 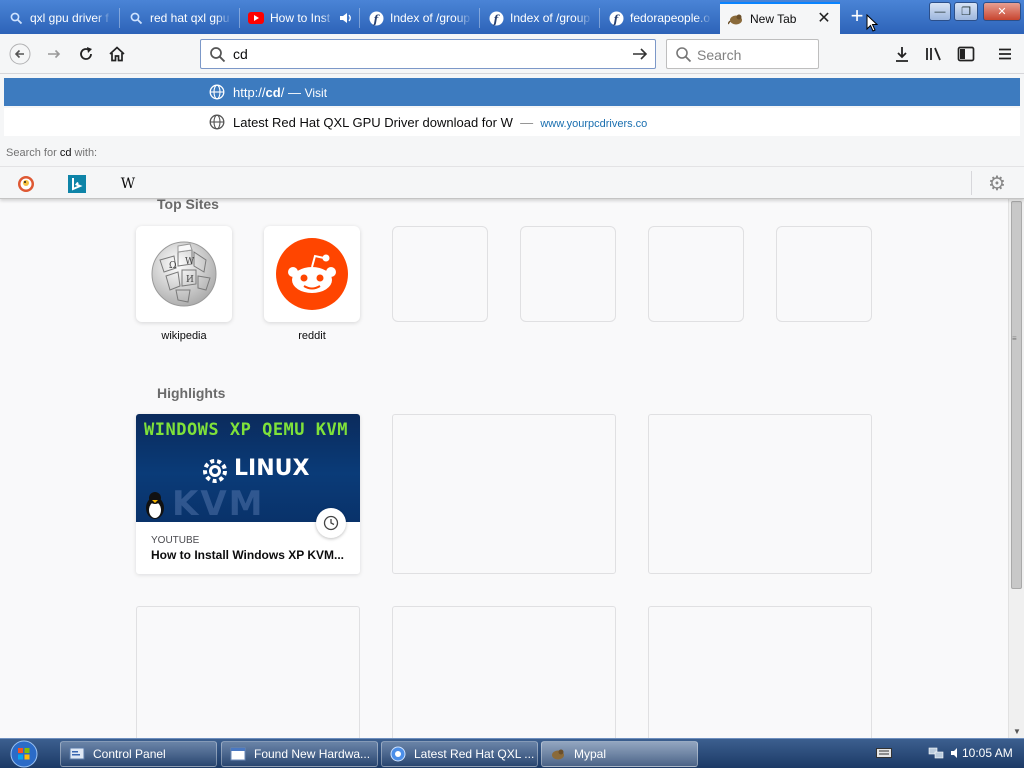 I want to click on visit-action: Visit, so click(x=316, y=93).